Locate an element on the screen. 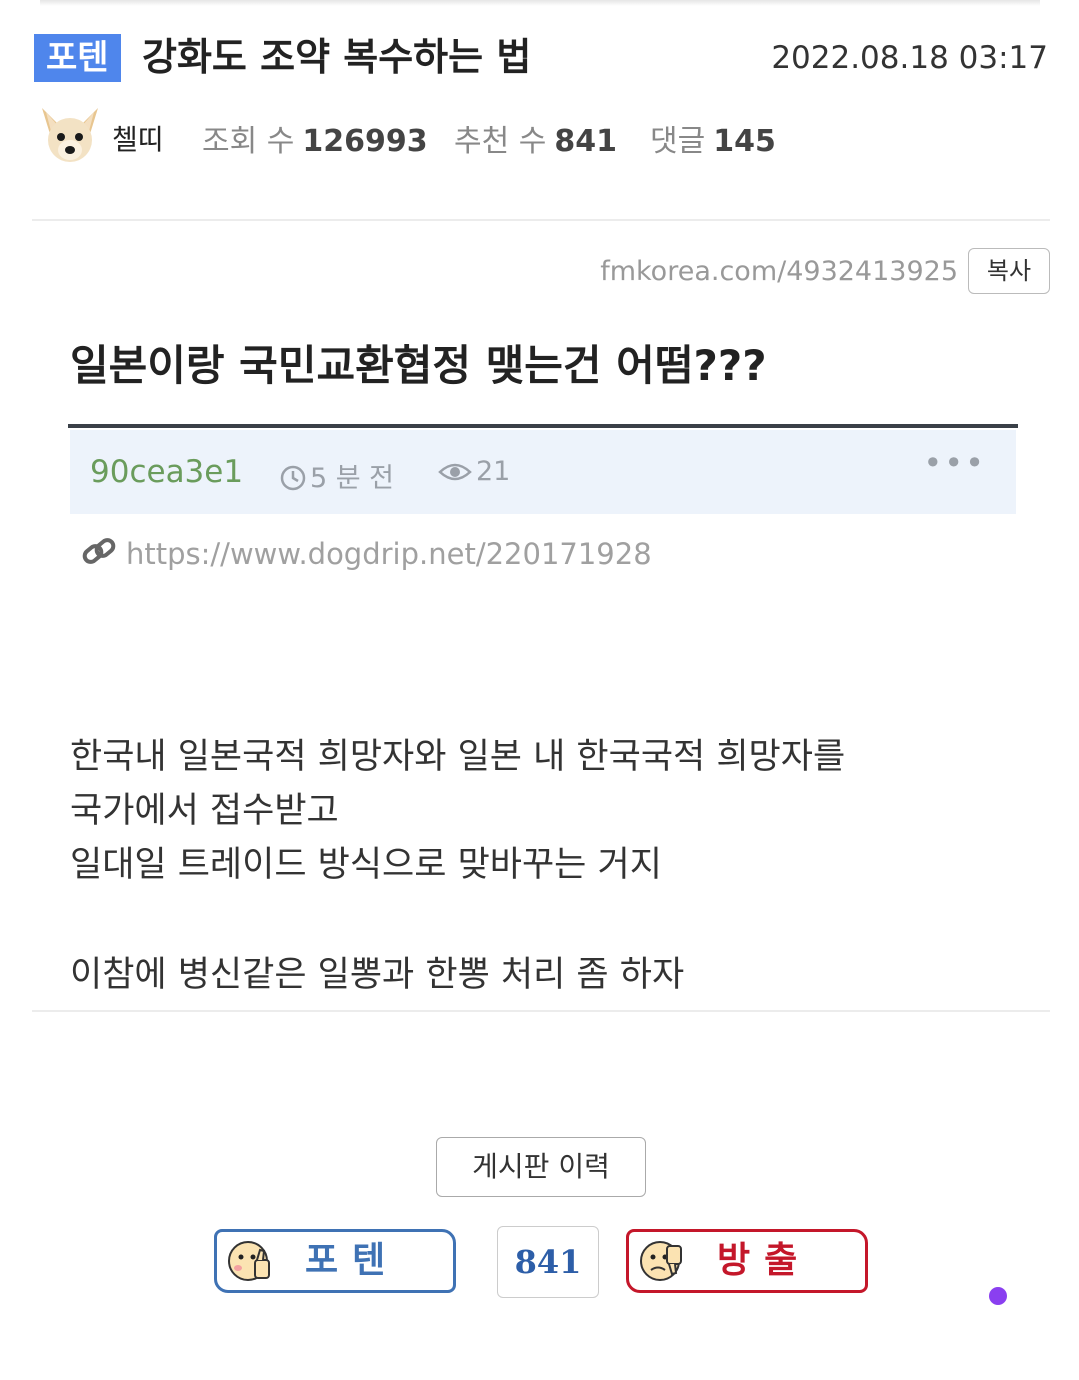  category-badge: 포텐 is located at coordinates (77, 58).